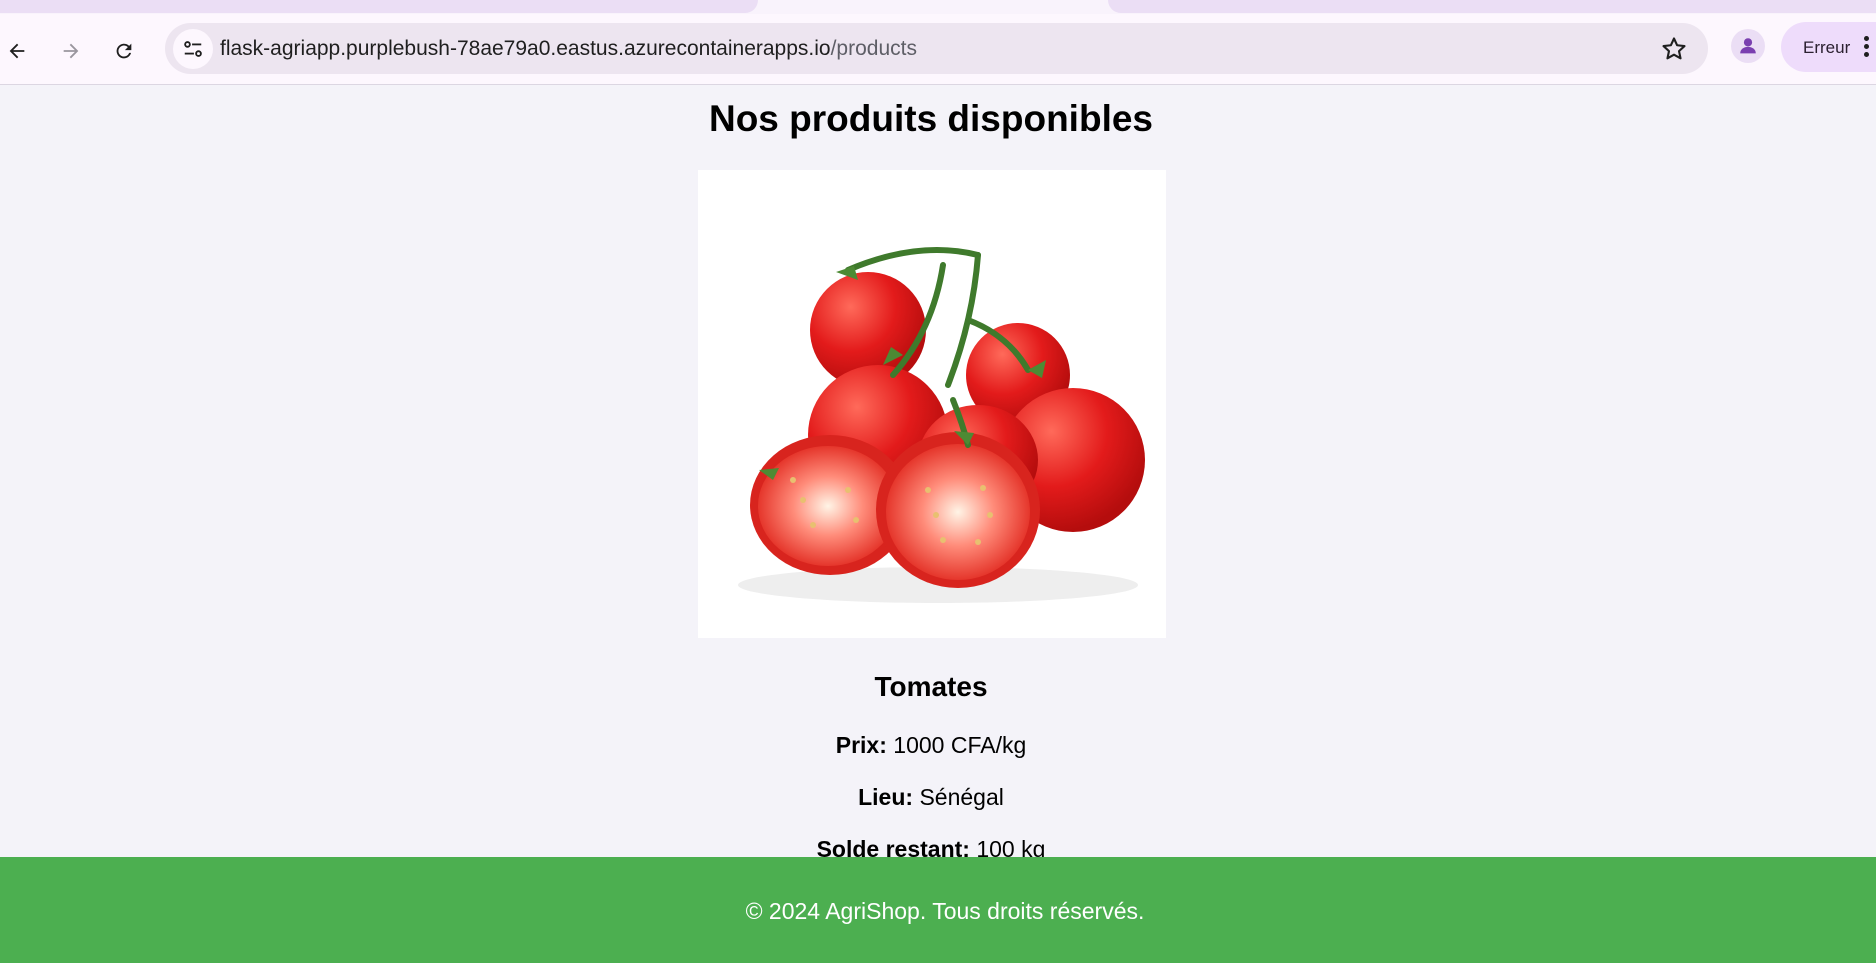 The height and width of the screenshot is (963, 1876). I want to click on forward-button, so click(71, 51).